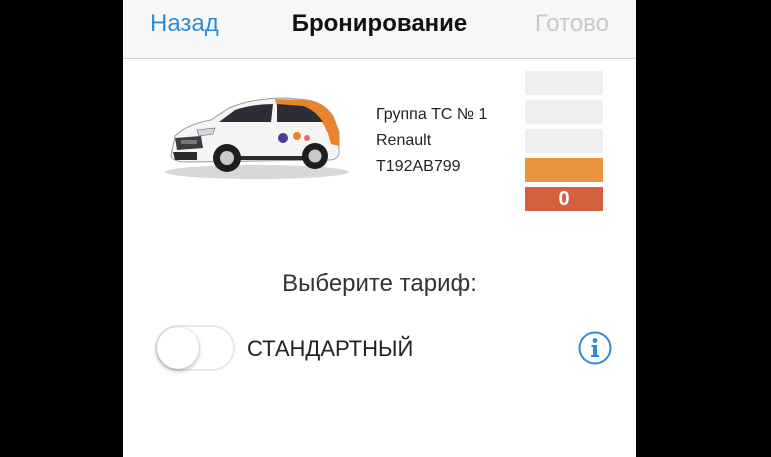 The image size is (771, 457). I want to click on tariff-heading: Выберите тариф:, so click(379, 283).